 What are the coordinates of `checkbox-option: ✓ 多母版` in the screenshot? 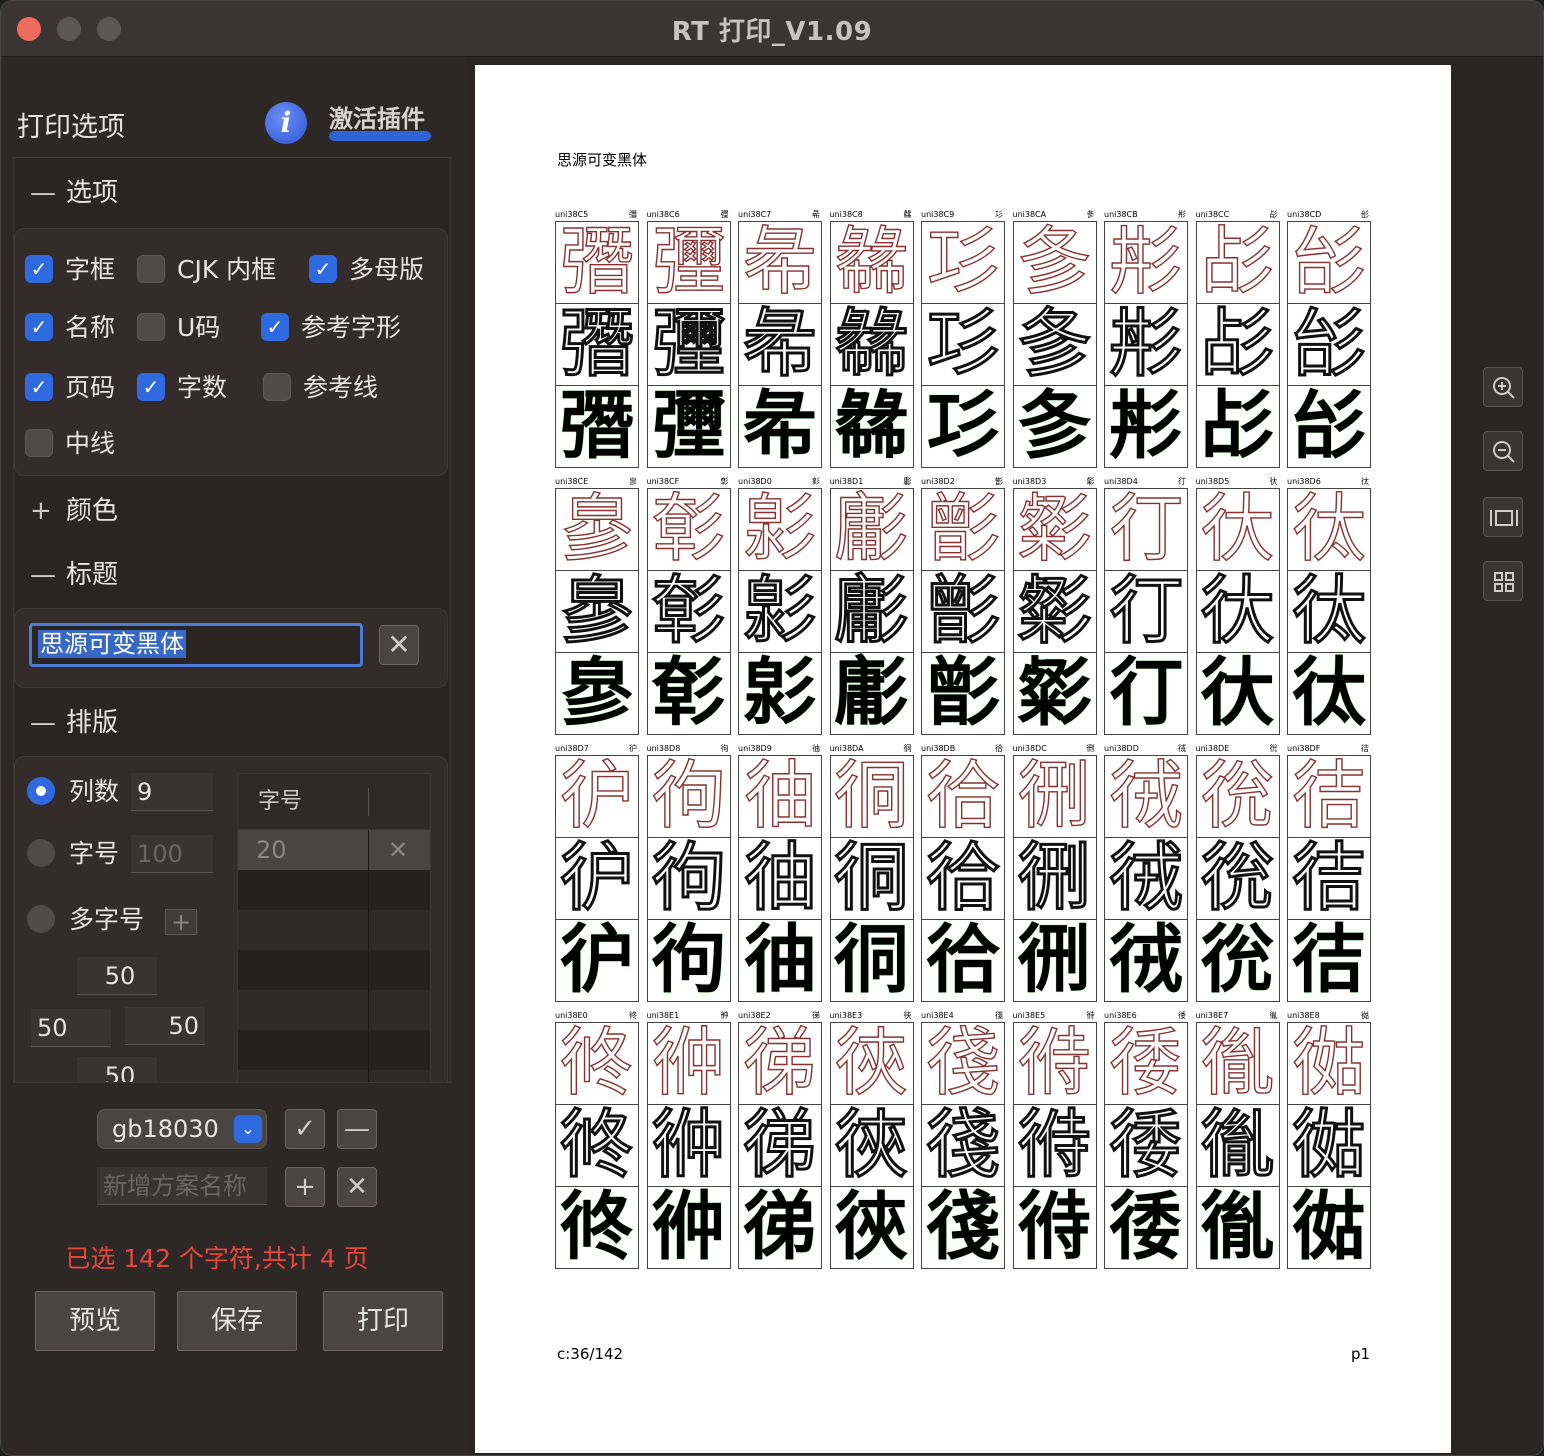 It's located at (366, 270).